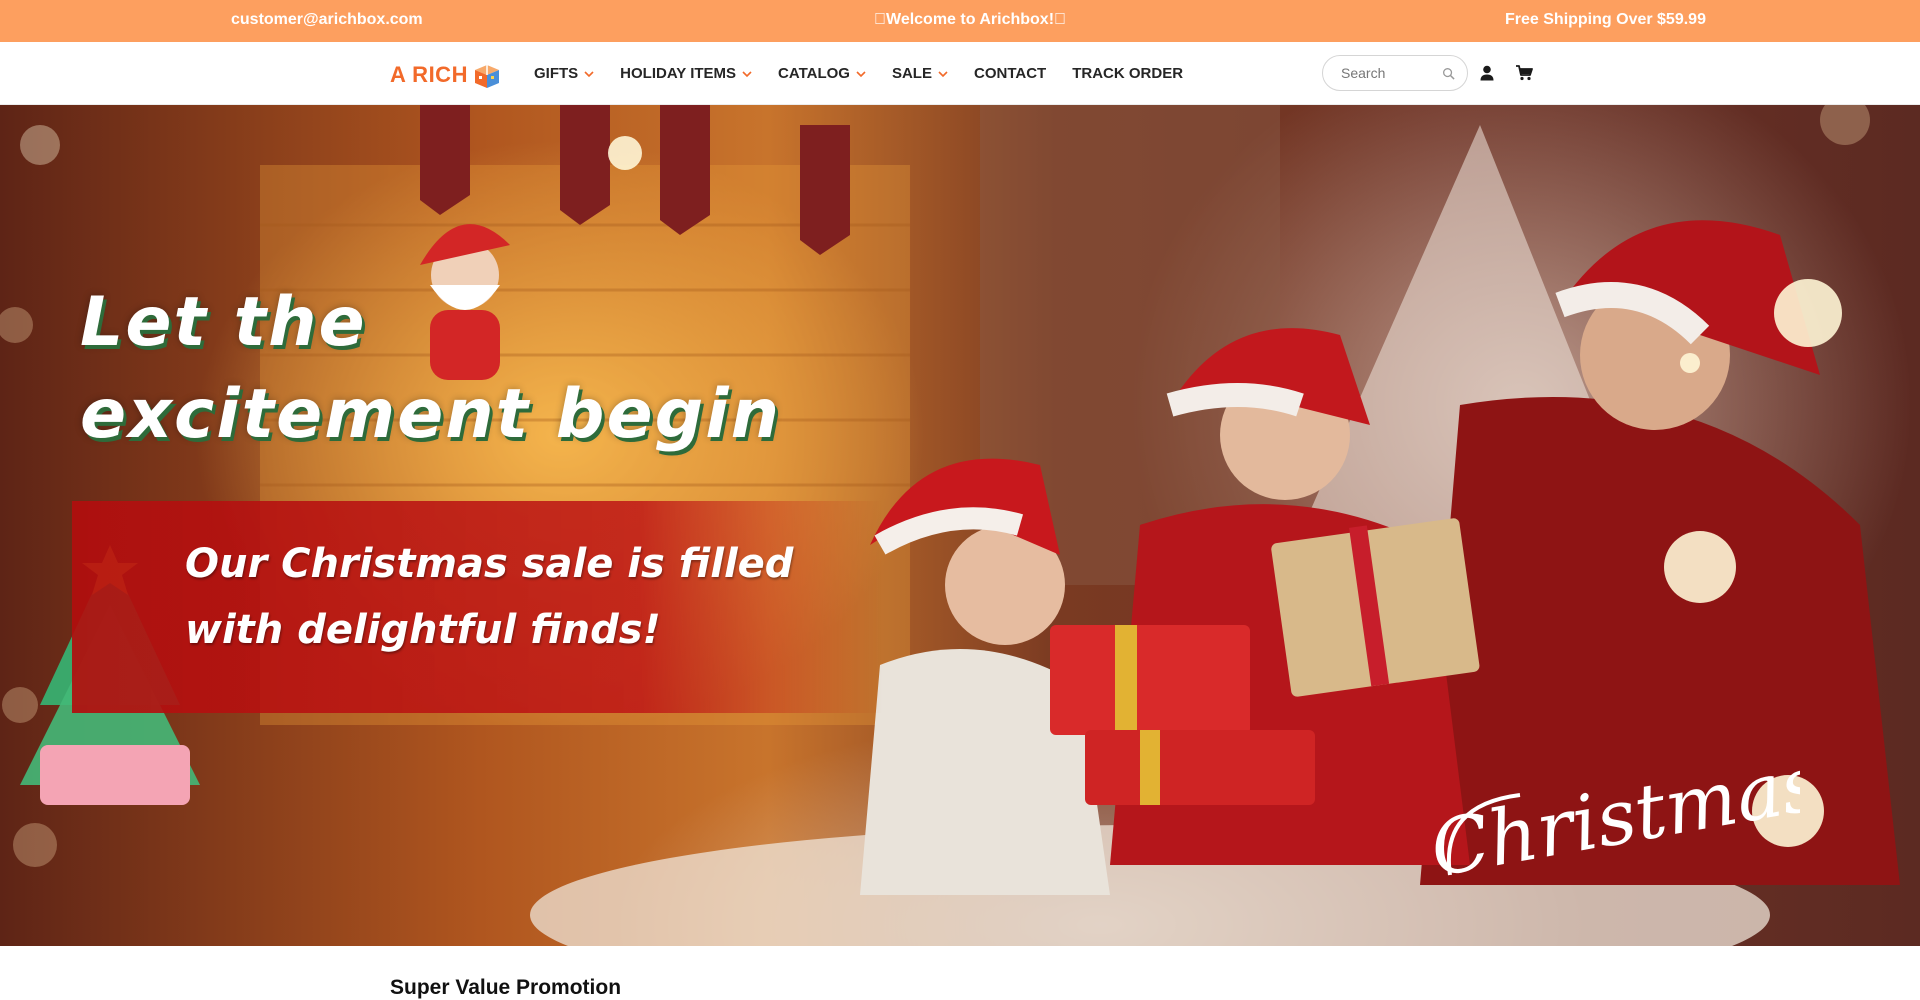  I want to click on user-icon, so click(1487, 73).